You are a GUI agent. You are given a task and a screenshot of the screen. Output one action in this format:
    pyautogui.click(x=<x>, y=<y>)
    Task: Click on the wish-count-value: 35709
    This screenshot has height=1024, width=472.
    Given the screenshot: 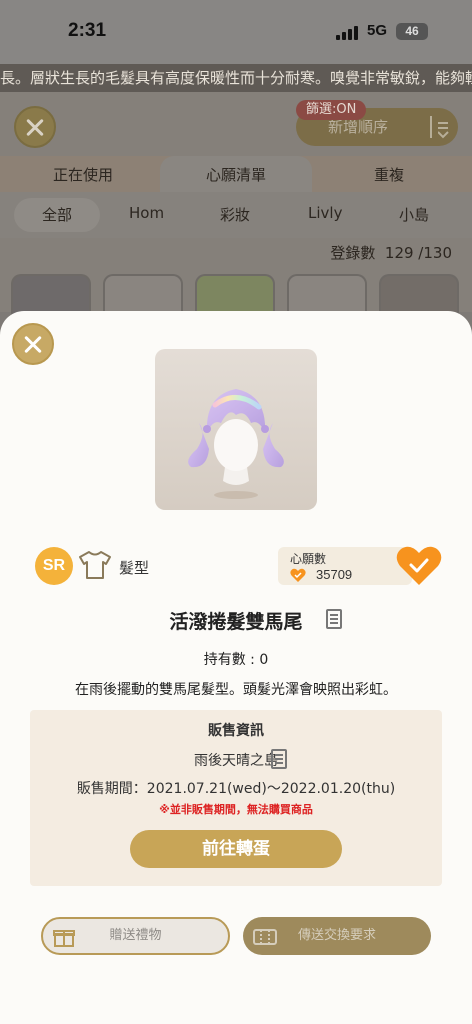 What is the action you would take?
    pyautogui.click(x=334, y=574)
    